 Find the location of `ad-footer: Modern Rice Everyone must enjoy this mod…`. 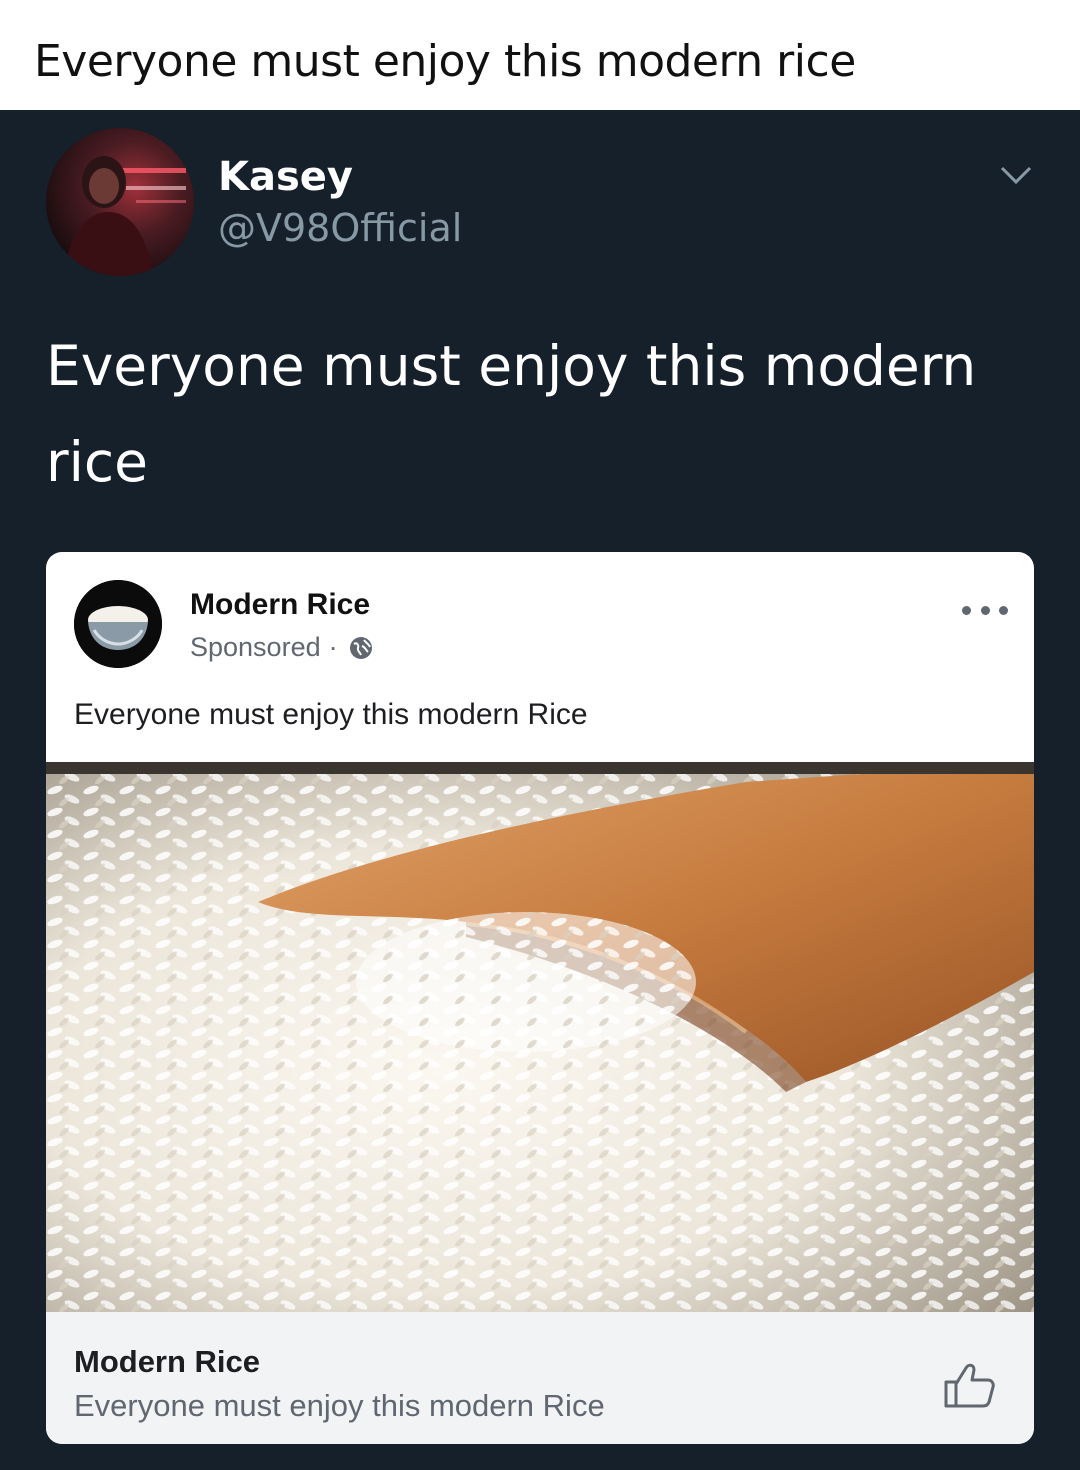

ad-footer: Modern Rice Everyone must enjoy this mod… is located at coordinates (540, 1378).